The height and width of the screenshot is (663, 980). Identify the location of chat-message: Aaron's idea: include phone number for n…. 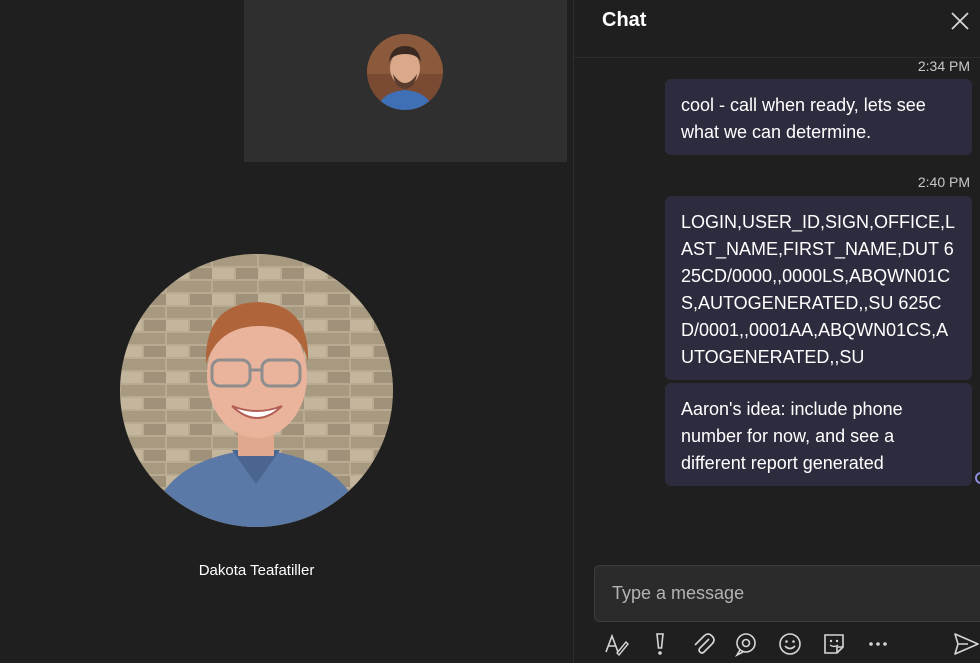
(818, 434).